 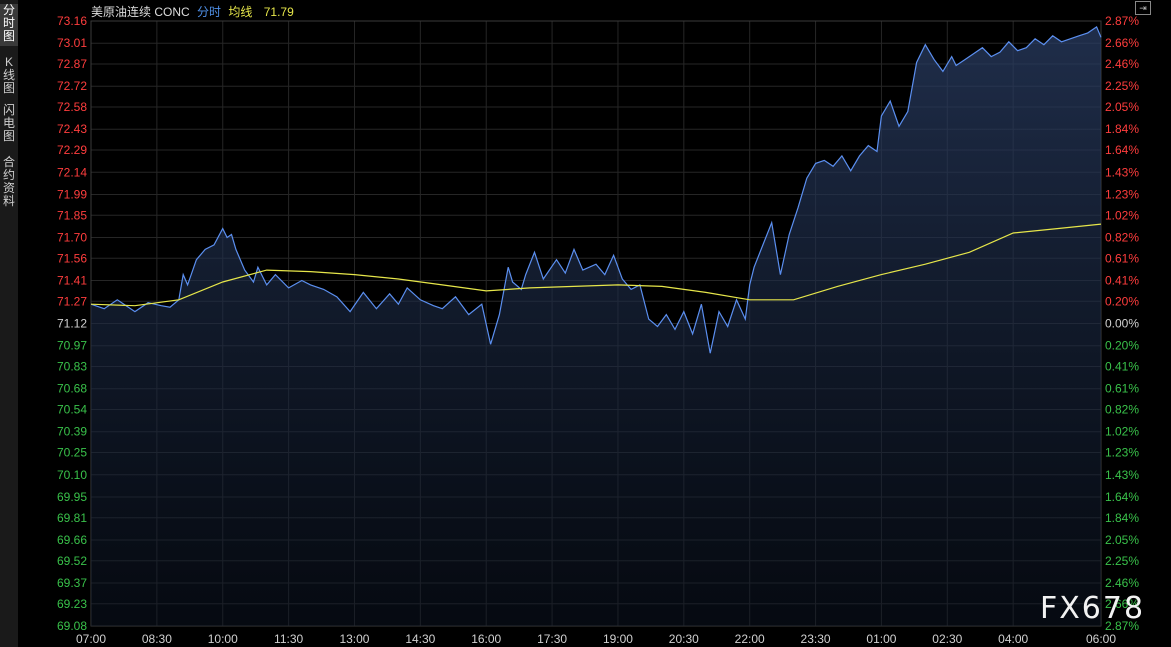 What do you see at coordinates (72, 194) in the screenshot?
I see `y-axis-tick-label: 71.99` at bounding box center [72, 194].